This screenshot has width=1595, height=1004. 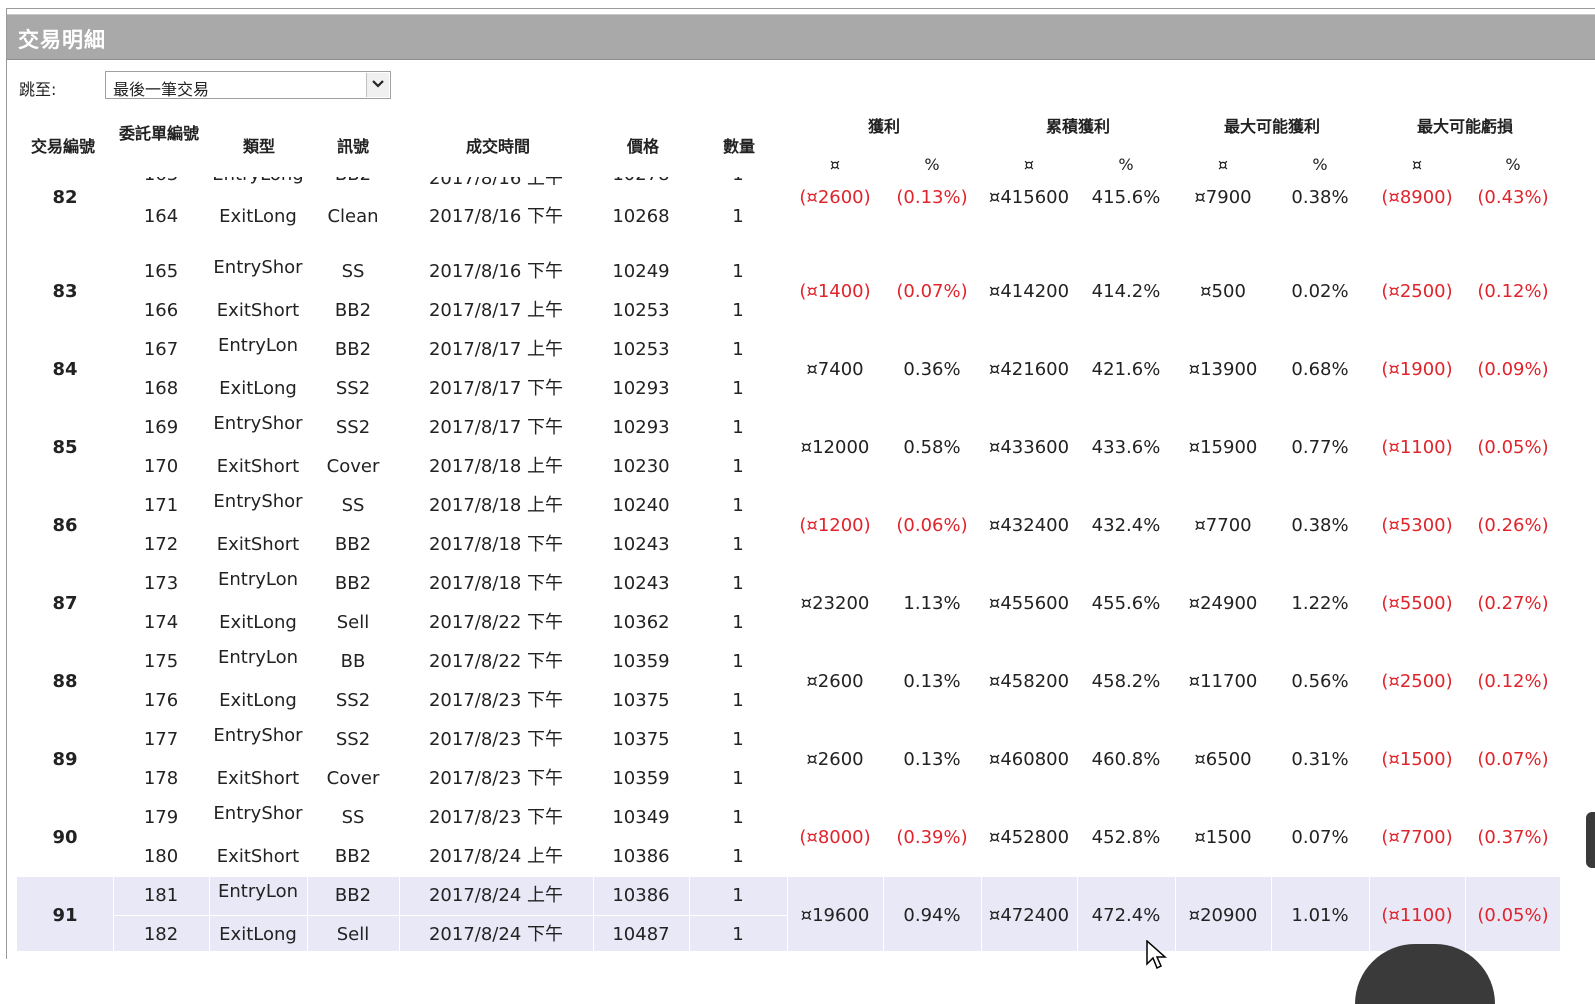 What do you see at coordinates (65, 525) in the screenshot?
I see `cell-trade-no: 86` at bounding box center [65, 525].